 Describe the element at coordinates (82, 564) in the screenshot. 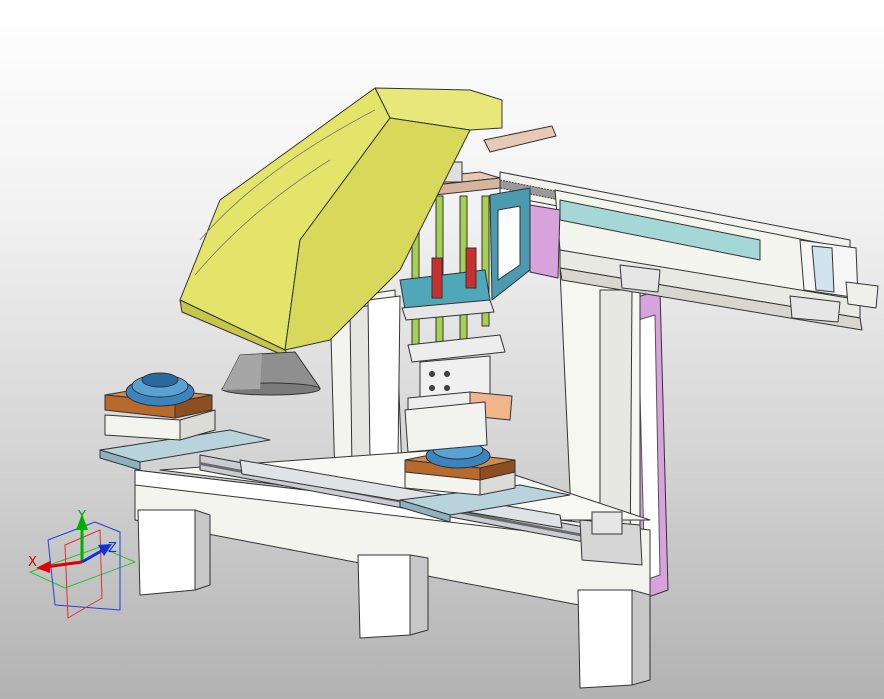

I see `coordinate-triad: X Y Z` at that location.